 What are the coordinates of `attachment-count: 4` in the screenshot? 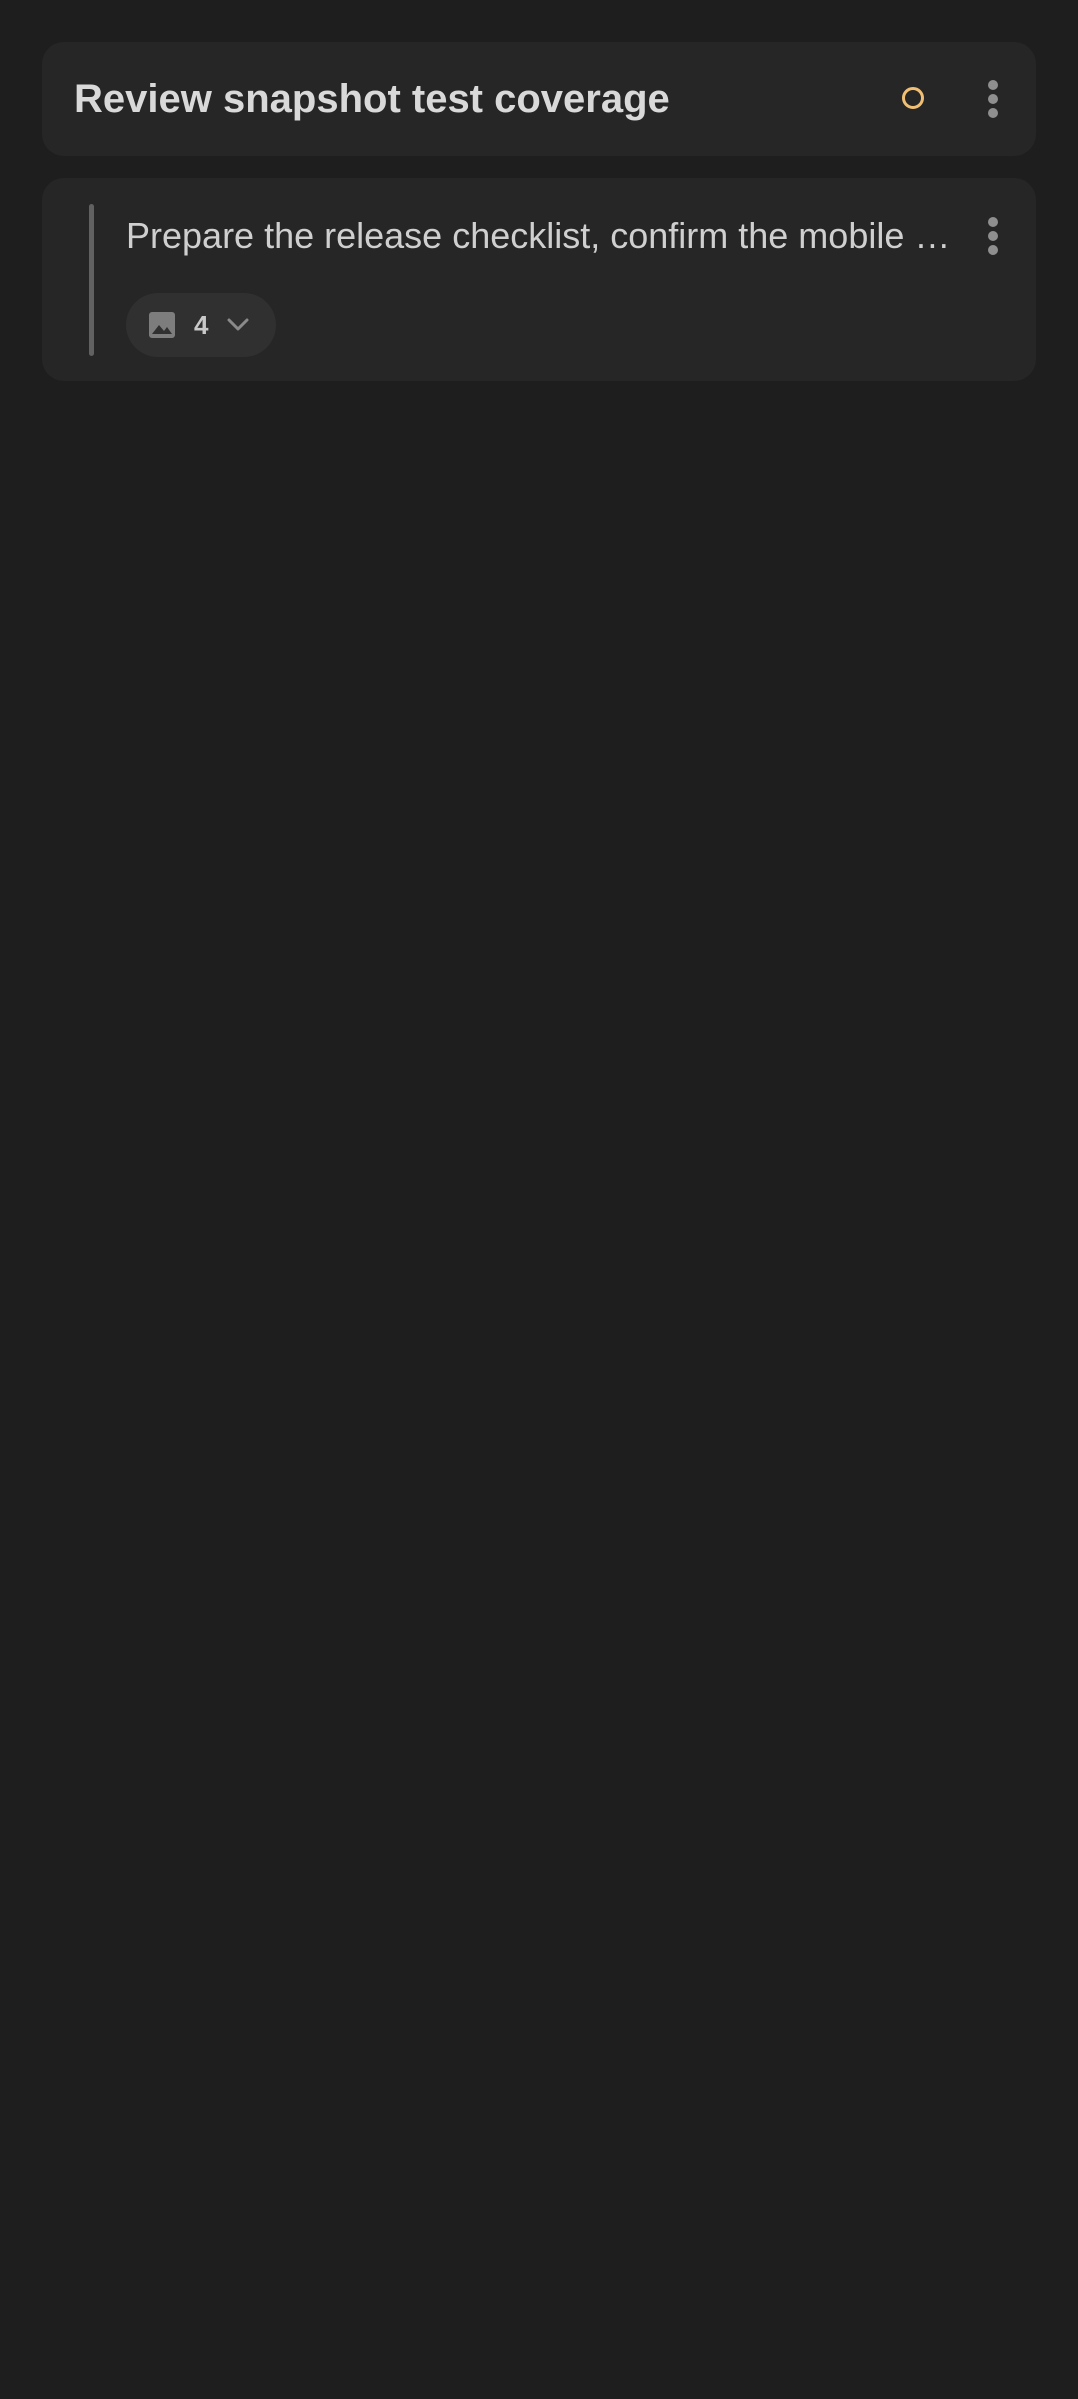 It's located at (201, 325).